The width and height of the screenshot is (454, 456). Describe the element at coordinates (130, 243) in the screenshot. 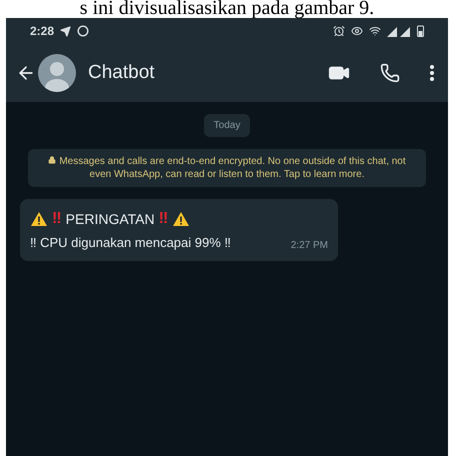

I see `message-text: ‼ CPU digunakan mencapai 99% ‼` at that location.